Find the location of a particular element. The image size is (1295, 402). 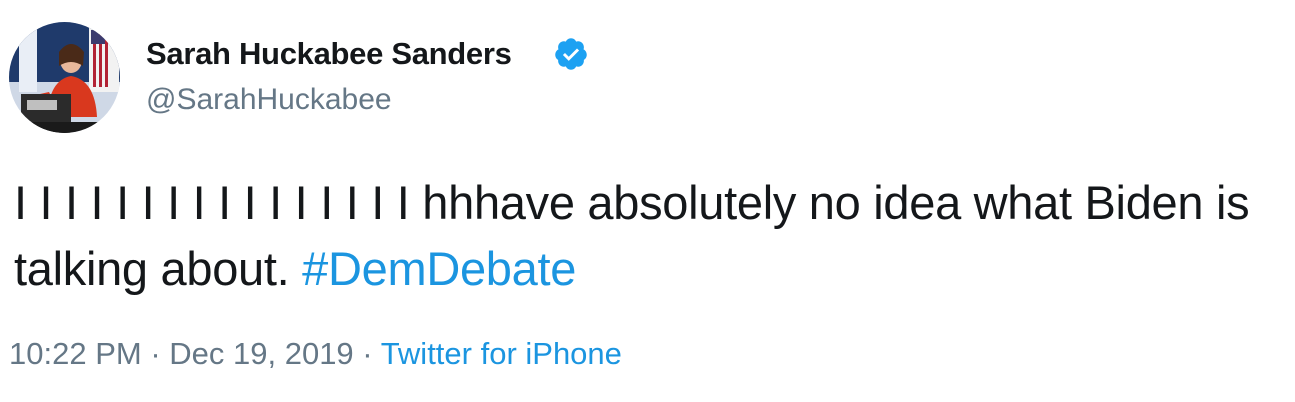

hashtag-link: #DemDebate is located at coordinates (439, 268).